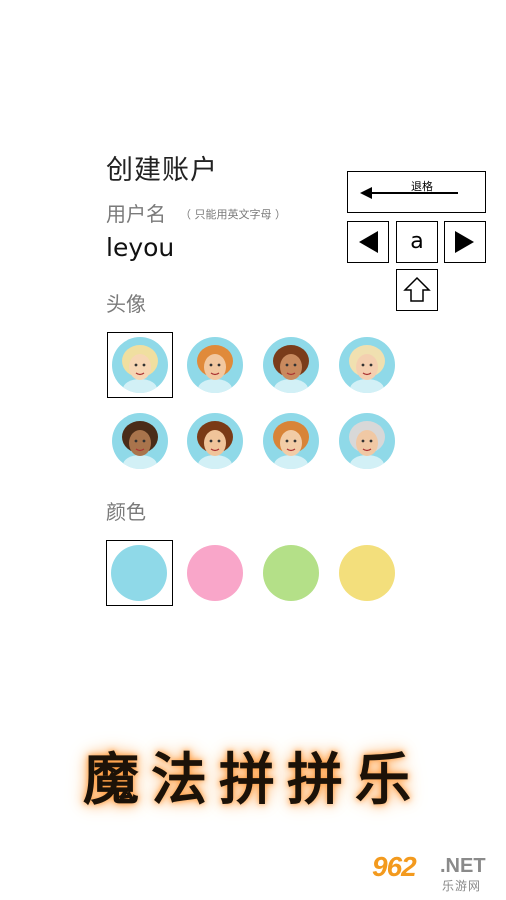 The height and width of the screenshot is (900, 506). Describe the element at coordinates (139, 573) in the screenshot. I see `swatch-blue` at that location.